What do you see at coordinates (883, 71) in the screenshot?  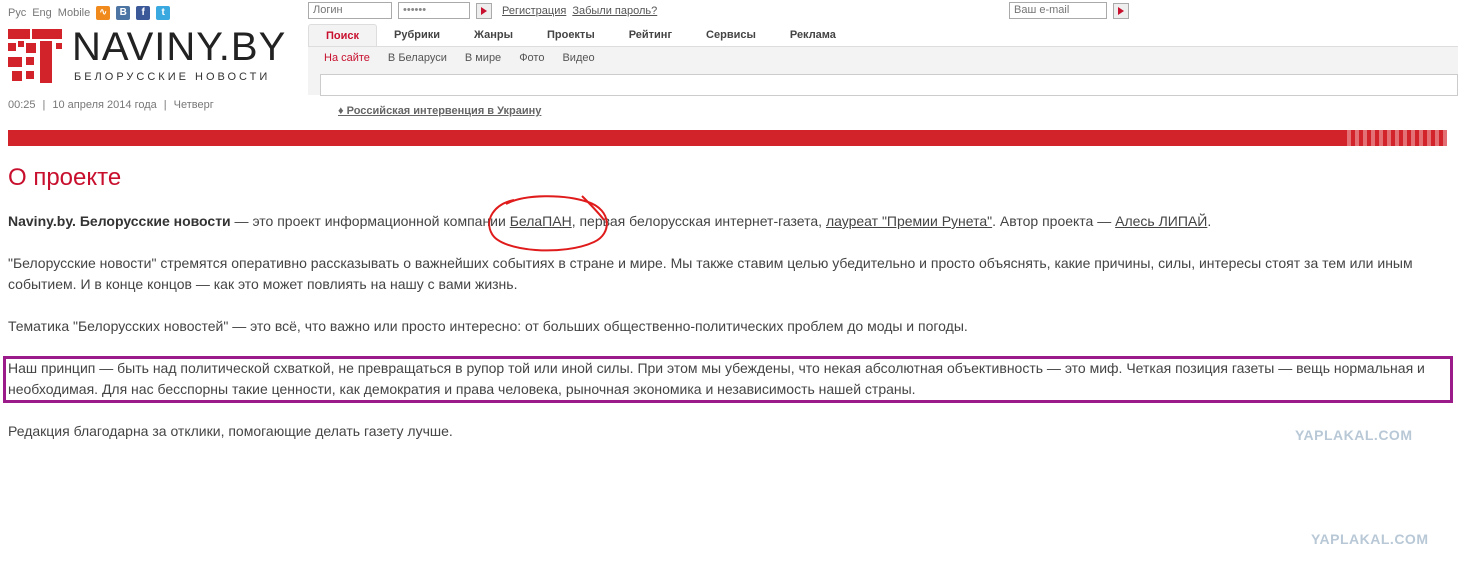 I see `sub-nav: На сайте В Беларуси В мире Фото Видео` at bounding box center [883, 71].